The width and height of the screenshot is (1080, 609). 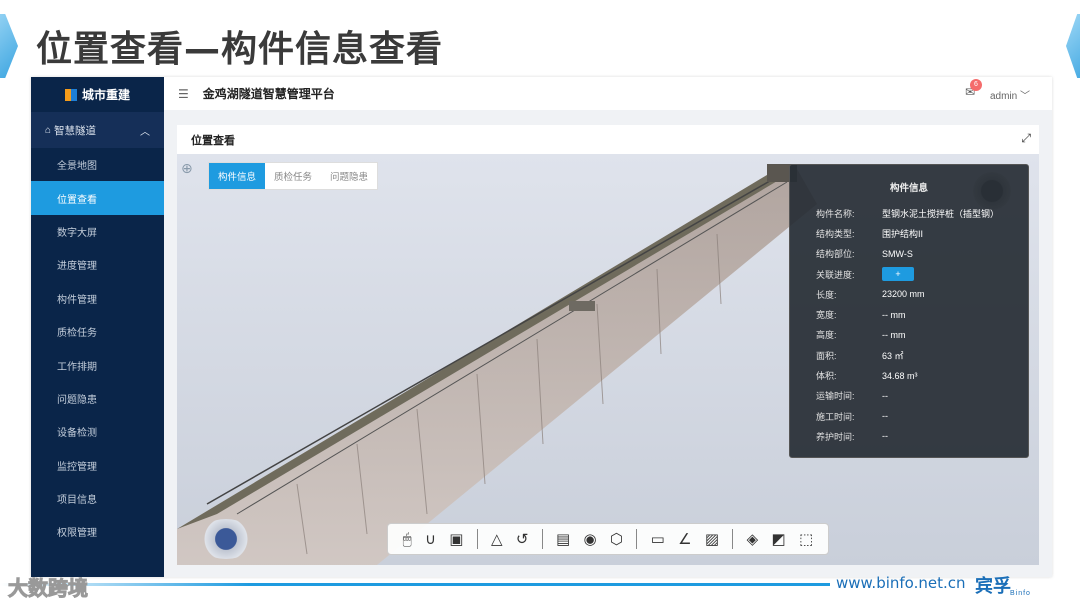 I want to click on user-menu: admin ﹀, so click(x=1010, y=94).